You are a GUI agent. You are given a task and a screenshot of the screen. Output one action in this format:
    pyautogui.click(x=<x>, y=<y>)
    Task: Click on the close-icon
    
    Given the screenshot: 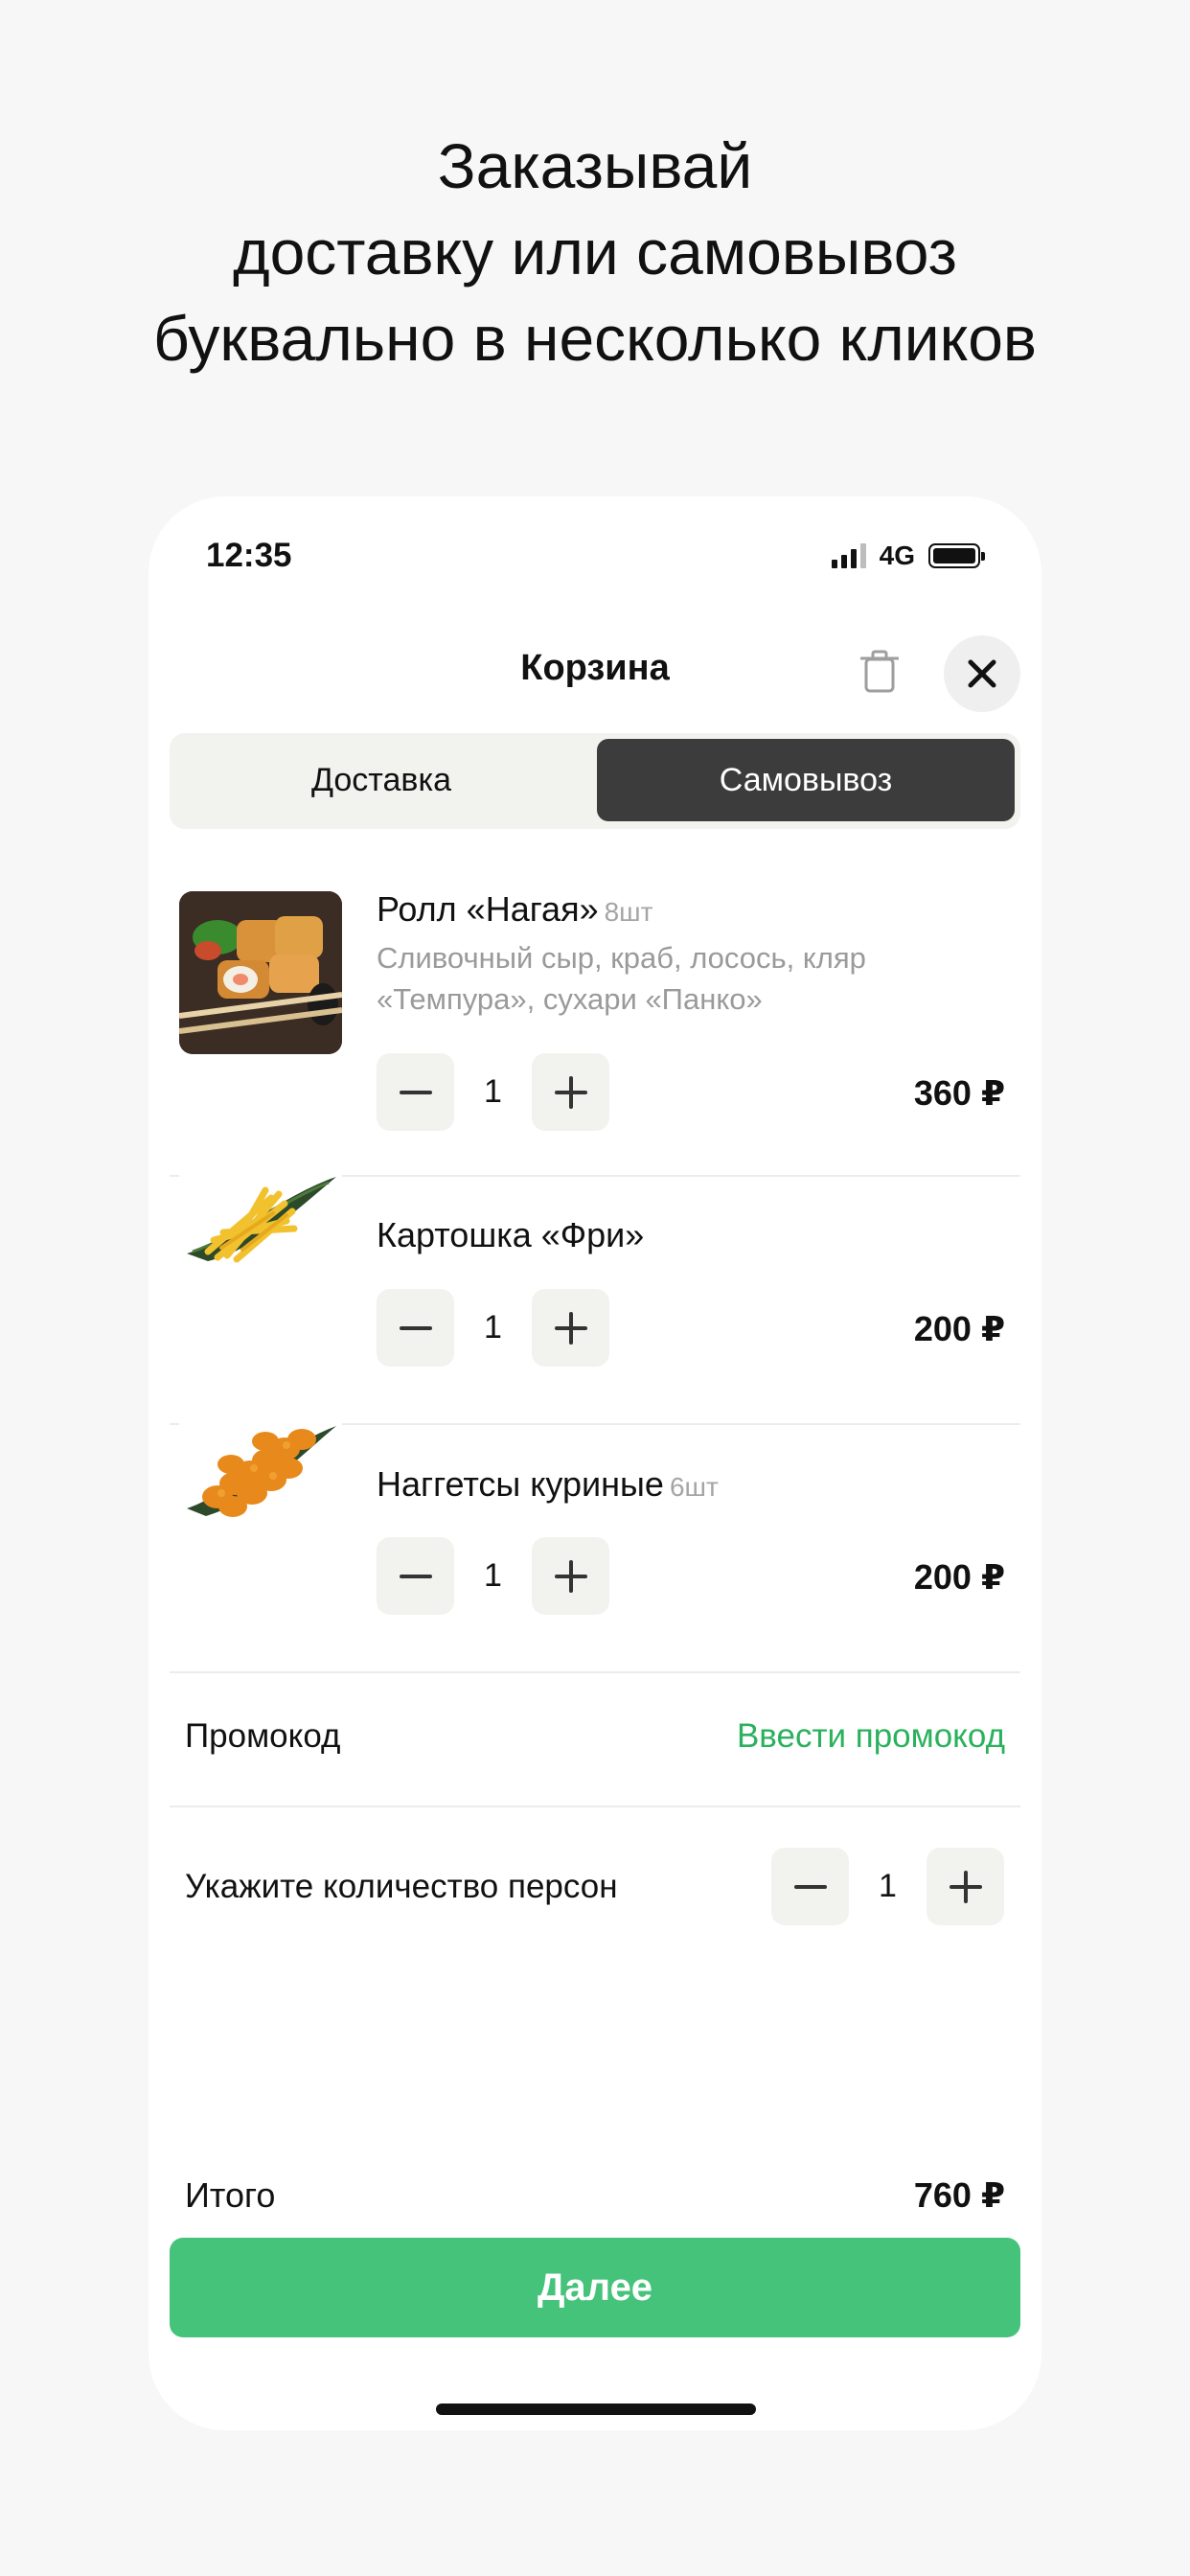 What is the action you would take?
    pyautogui.click(x=982, y=673)
    